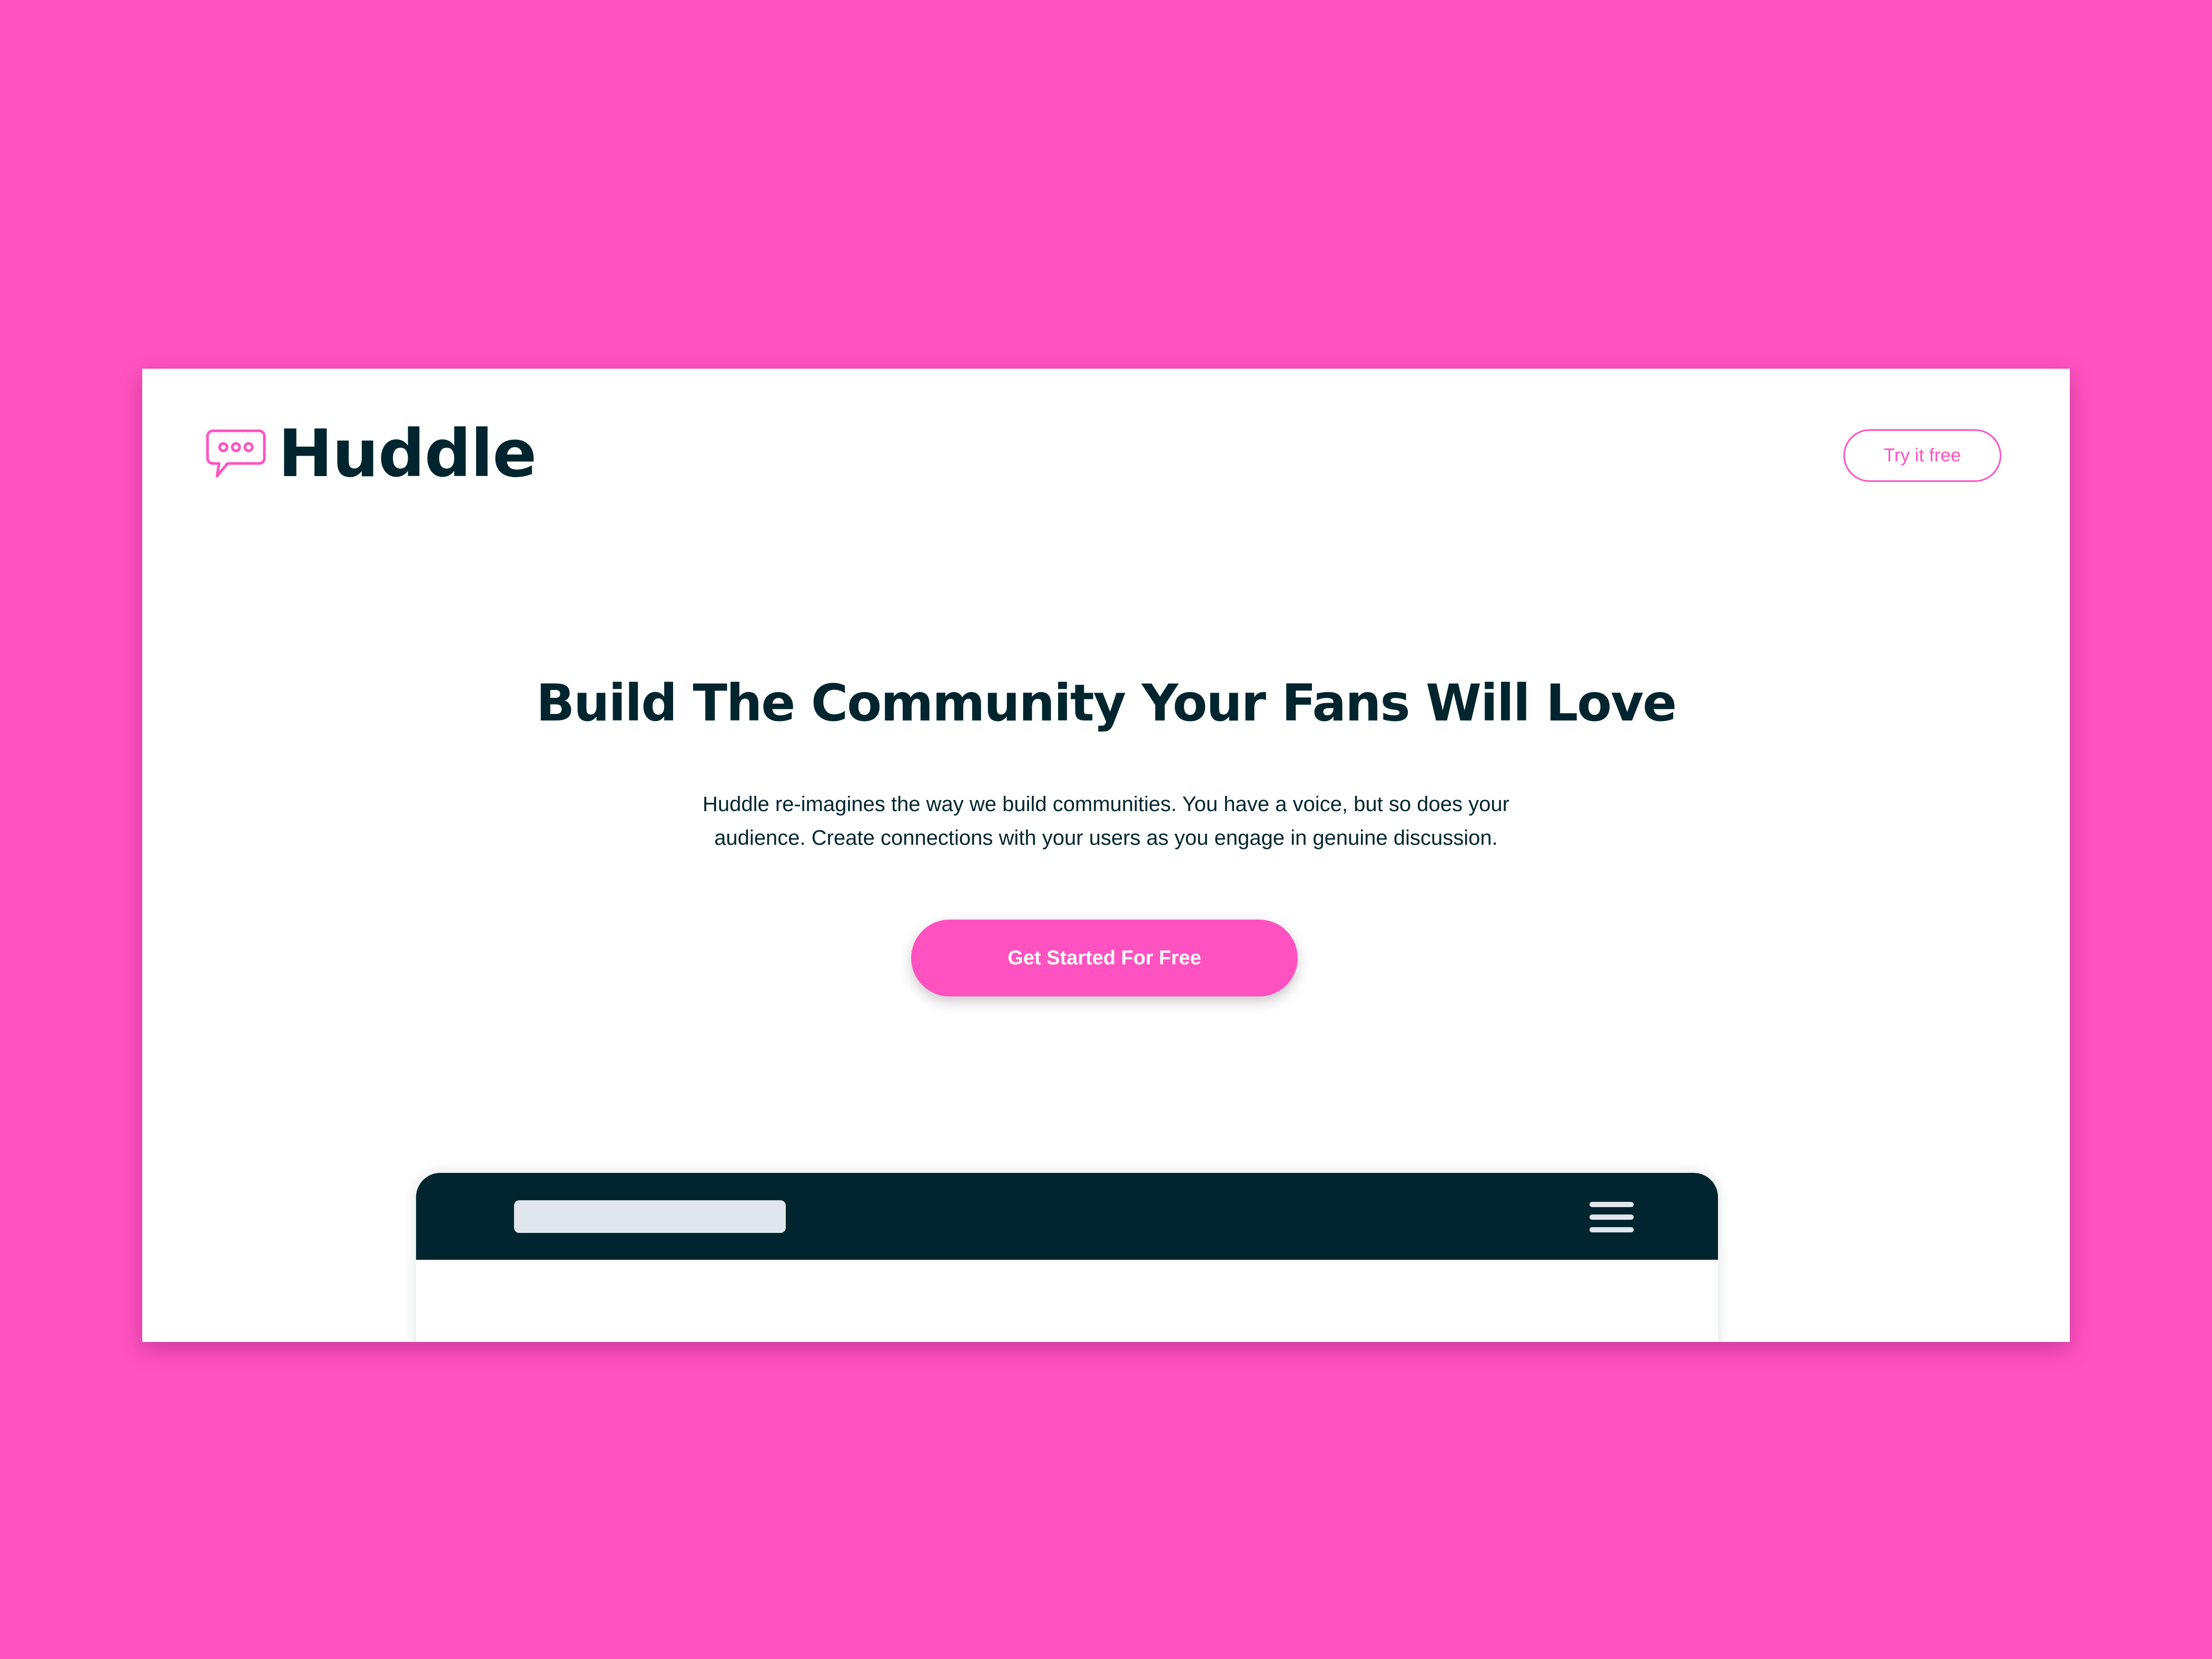 The height and width of the screenshot is (1659, 2212). Describe the element at coordinates (1922, 455) in the screenshot. I see `try-it-free-button: Try it free` at that location.